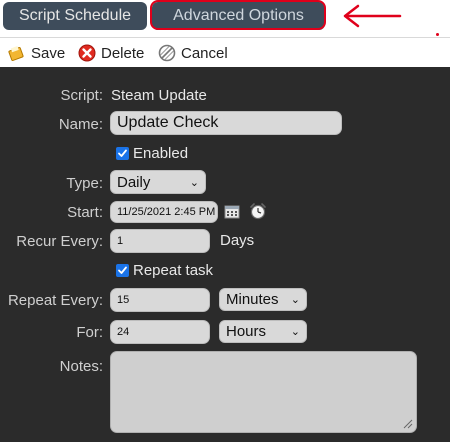  Describe the element at coordinates (226, 123) in the screenshot. I see `name-input: Update Check` at that location.